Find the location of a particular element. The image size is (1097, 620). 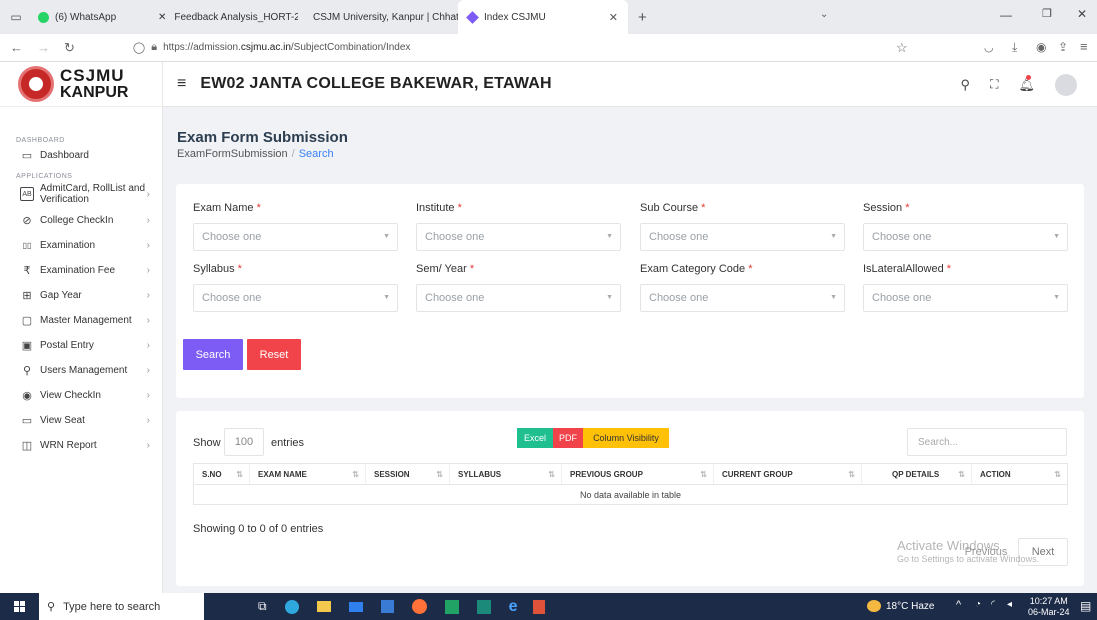

windows-start-icon is located at coordinates (19, 606).